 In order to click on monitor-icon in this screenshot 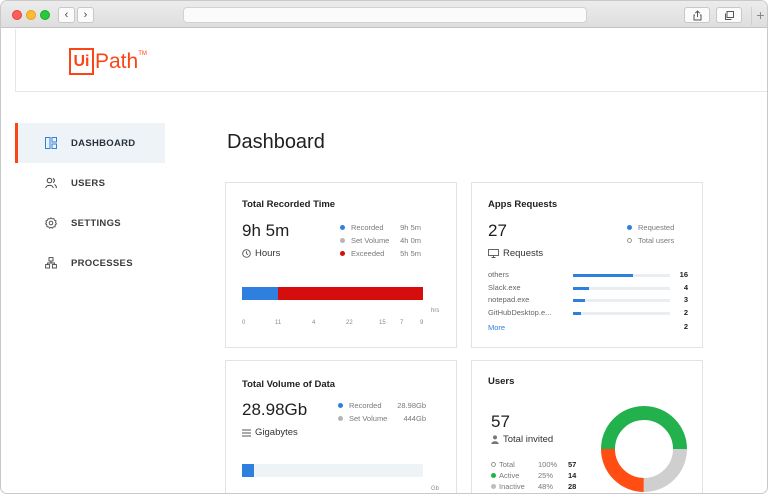, I will do `click(493, 253)`.